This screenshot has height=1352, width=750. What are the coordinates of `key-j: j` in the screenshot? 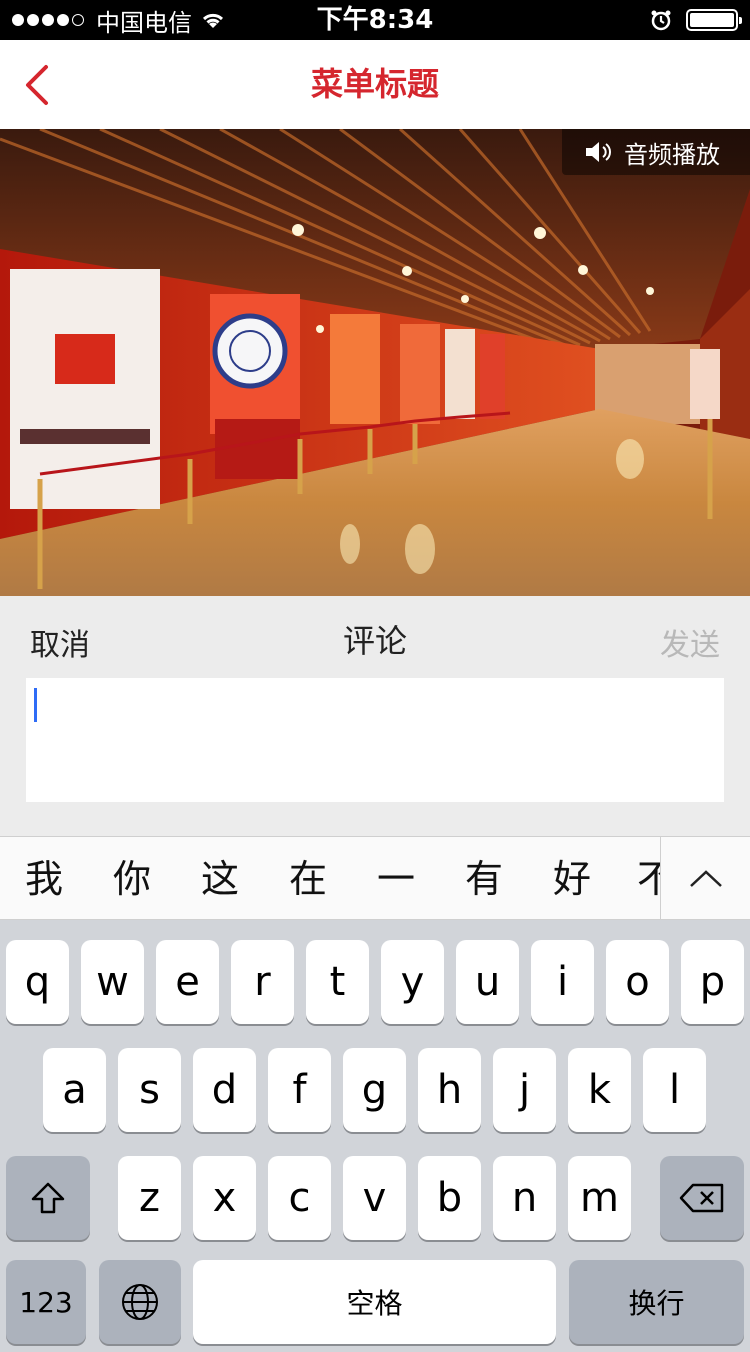 It's located at (524, 1090).